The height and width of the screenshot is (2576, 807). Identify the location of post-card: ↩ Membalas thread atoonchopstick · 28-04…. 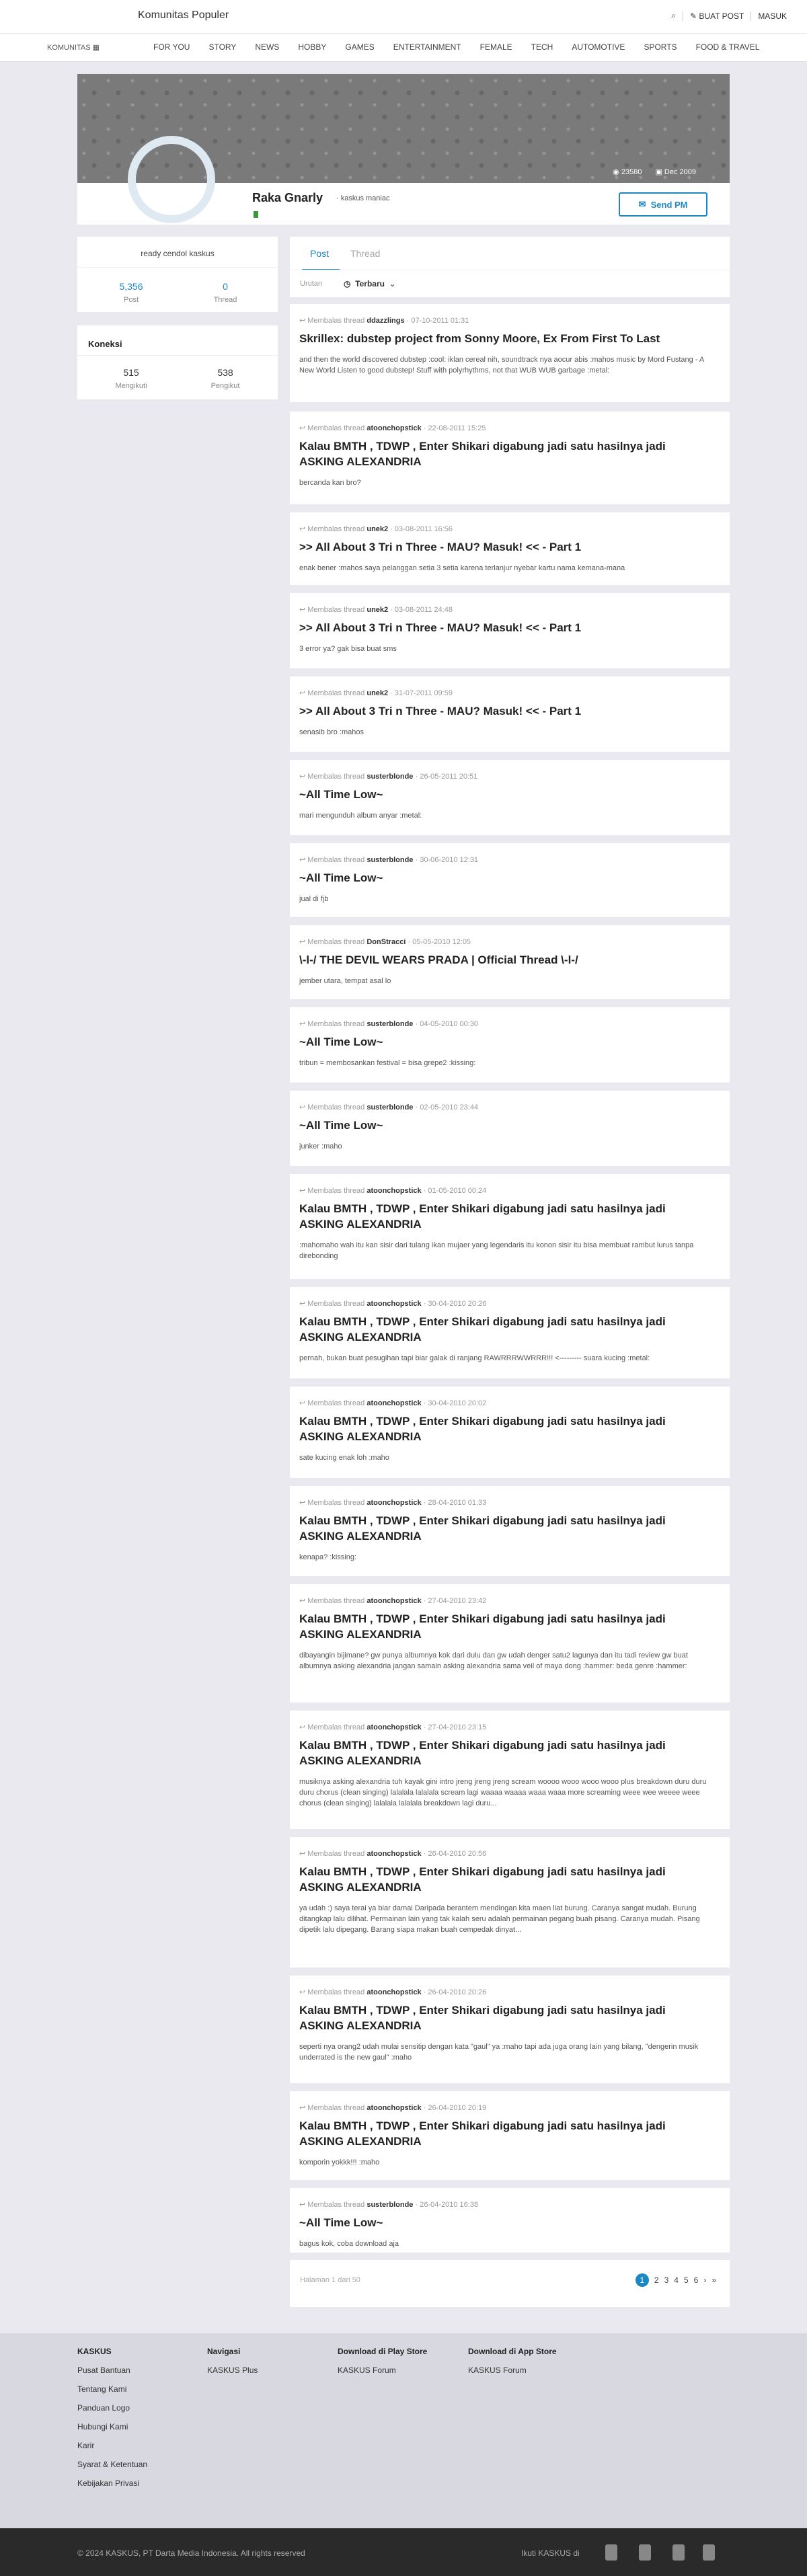
(510, 1531).